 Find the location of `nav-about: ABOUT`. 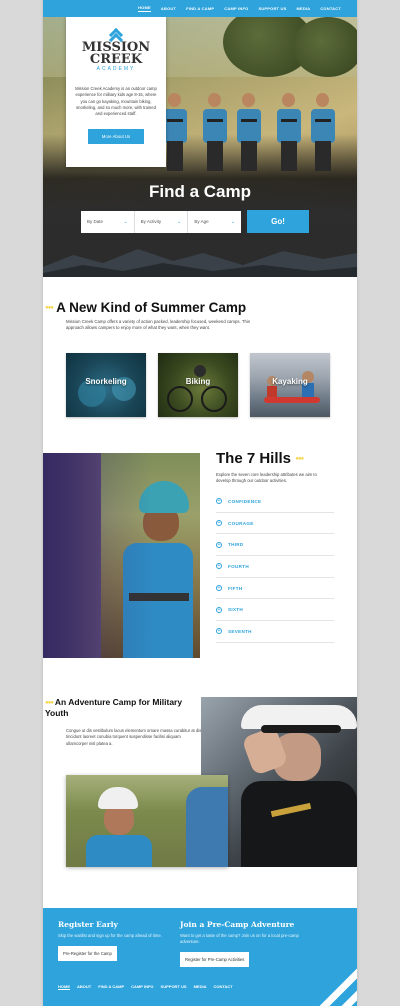

nav-about: ABOUT is located at coordinates (168, 9).